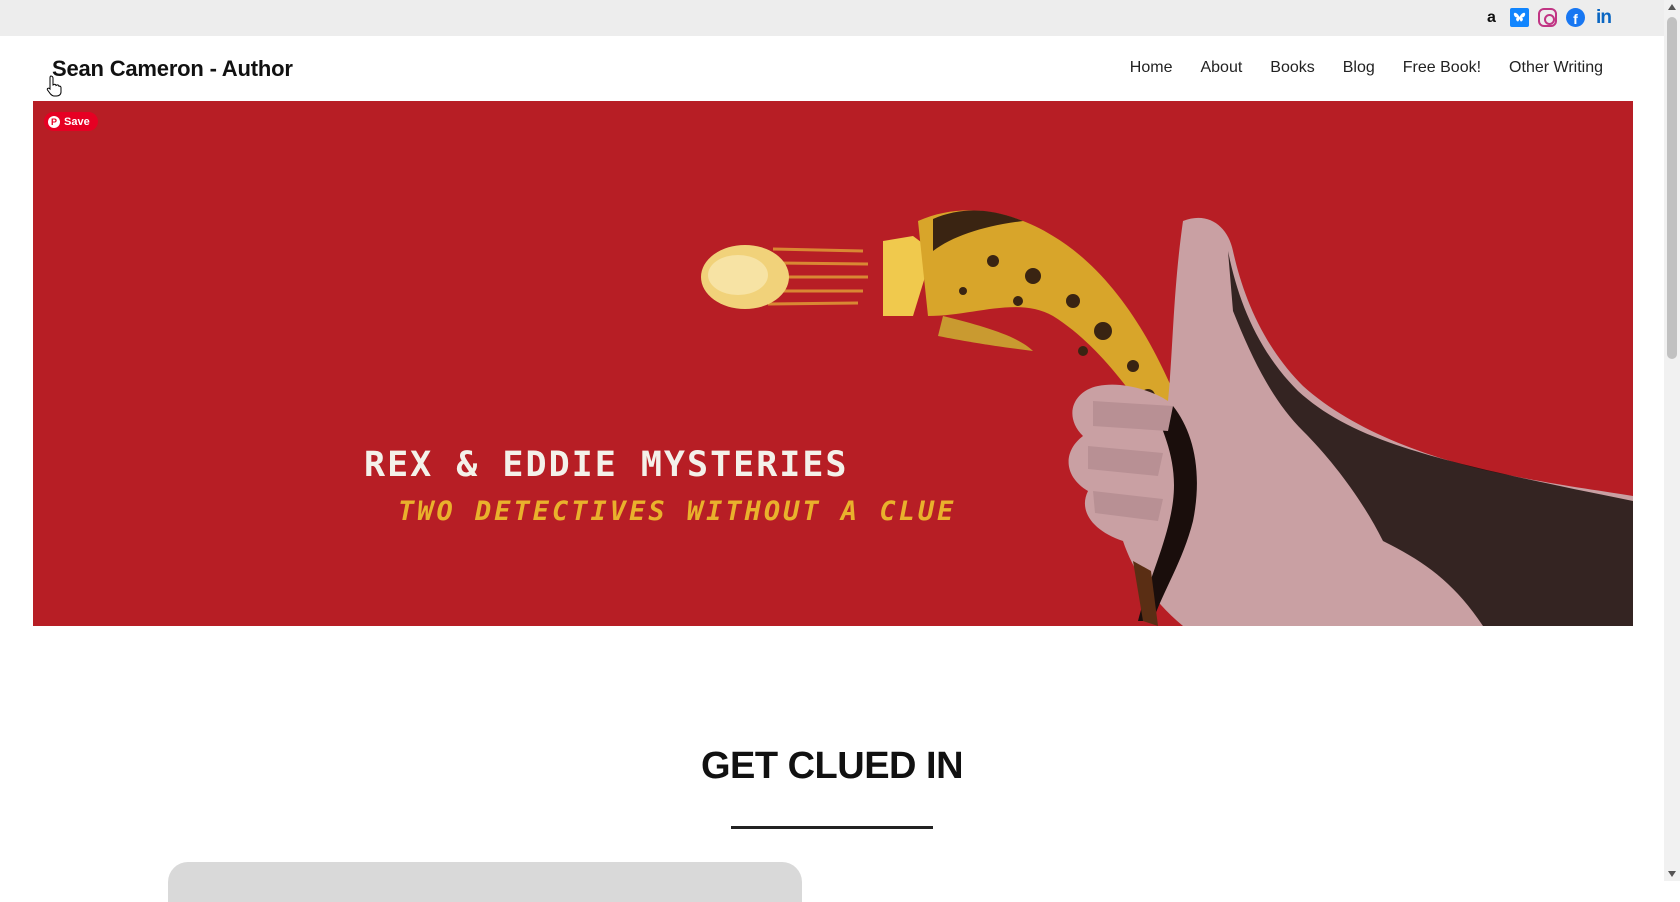 This screenshot has width=1680, height=902. Describe the element at coordinates (485, 882) in the screenshot. I see `content-card` at that location.